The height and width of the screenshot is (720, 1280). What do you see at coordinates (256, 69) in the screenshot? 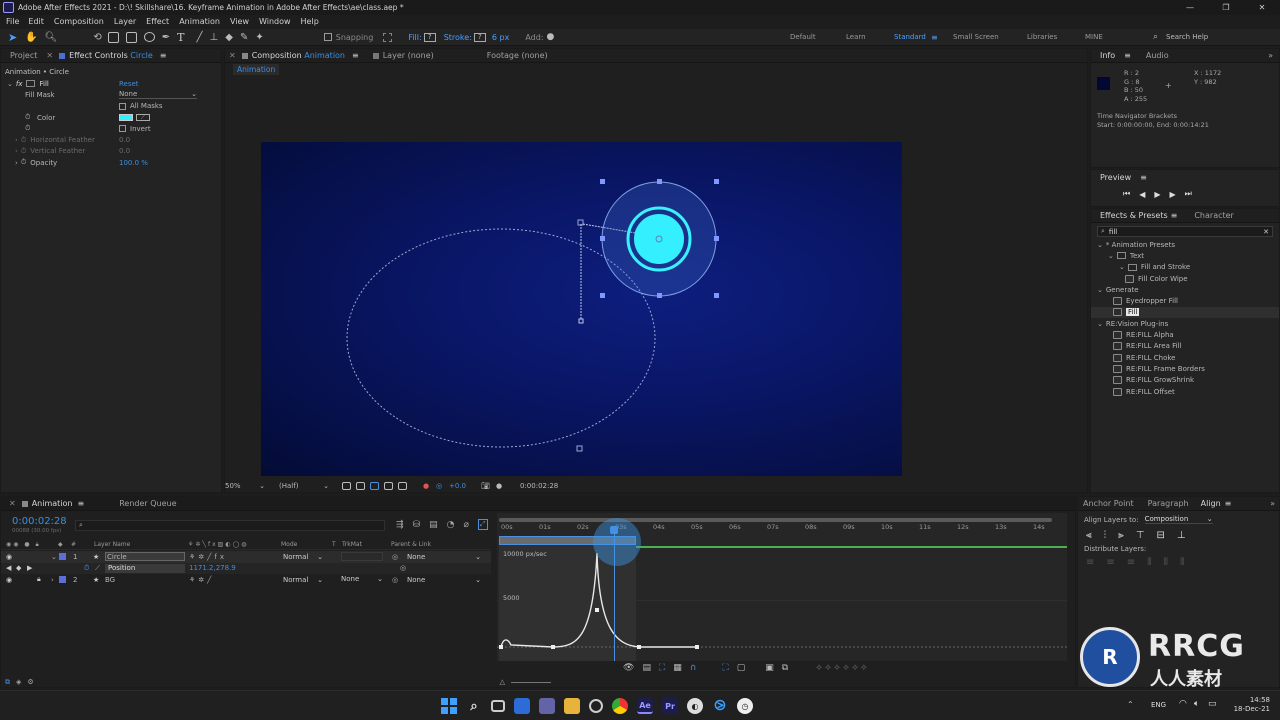
I see `comp-sub-tab: Animation` at bounding box center [256, 69].